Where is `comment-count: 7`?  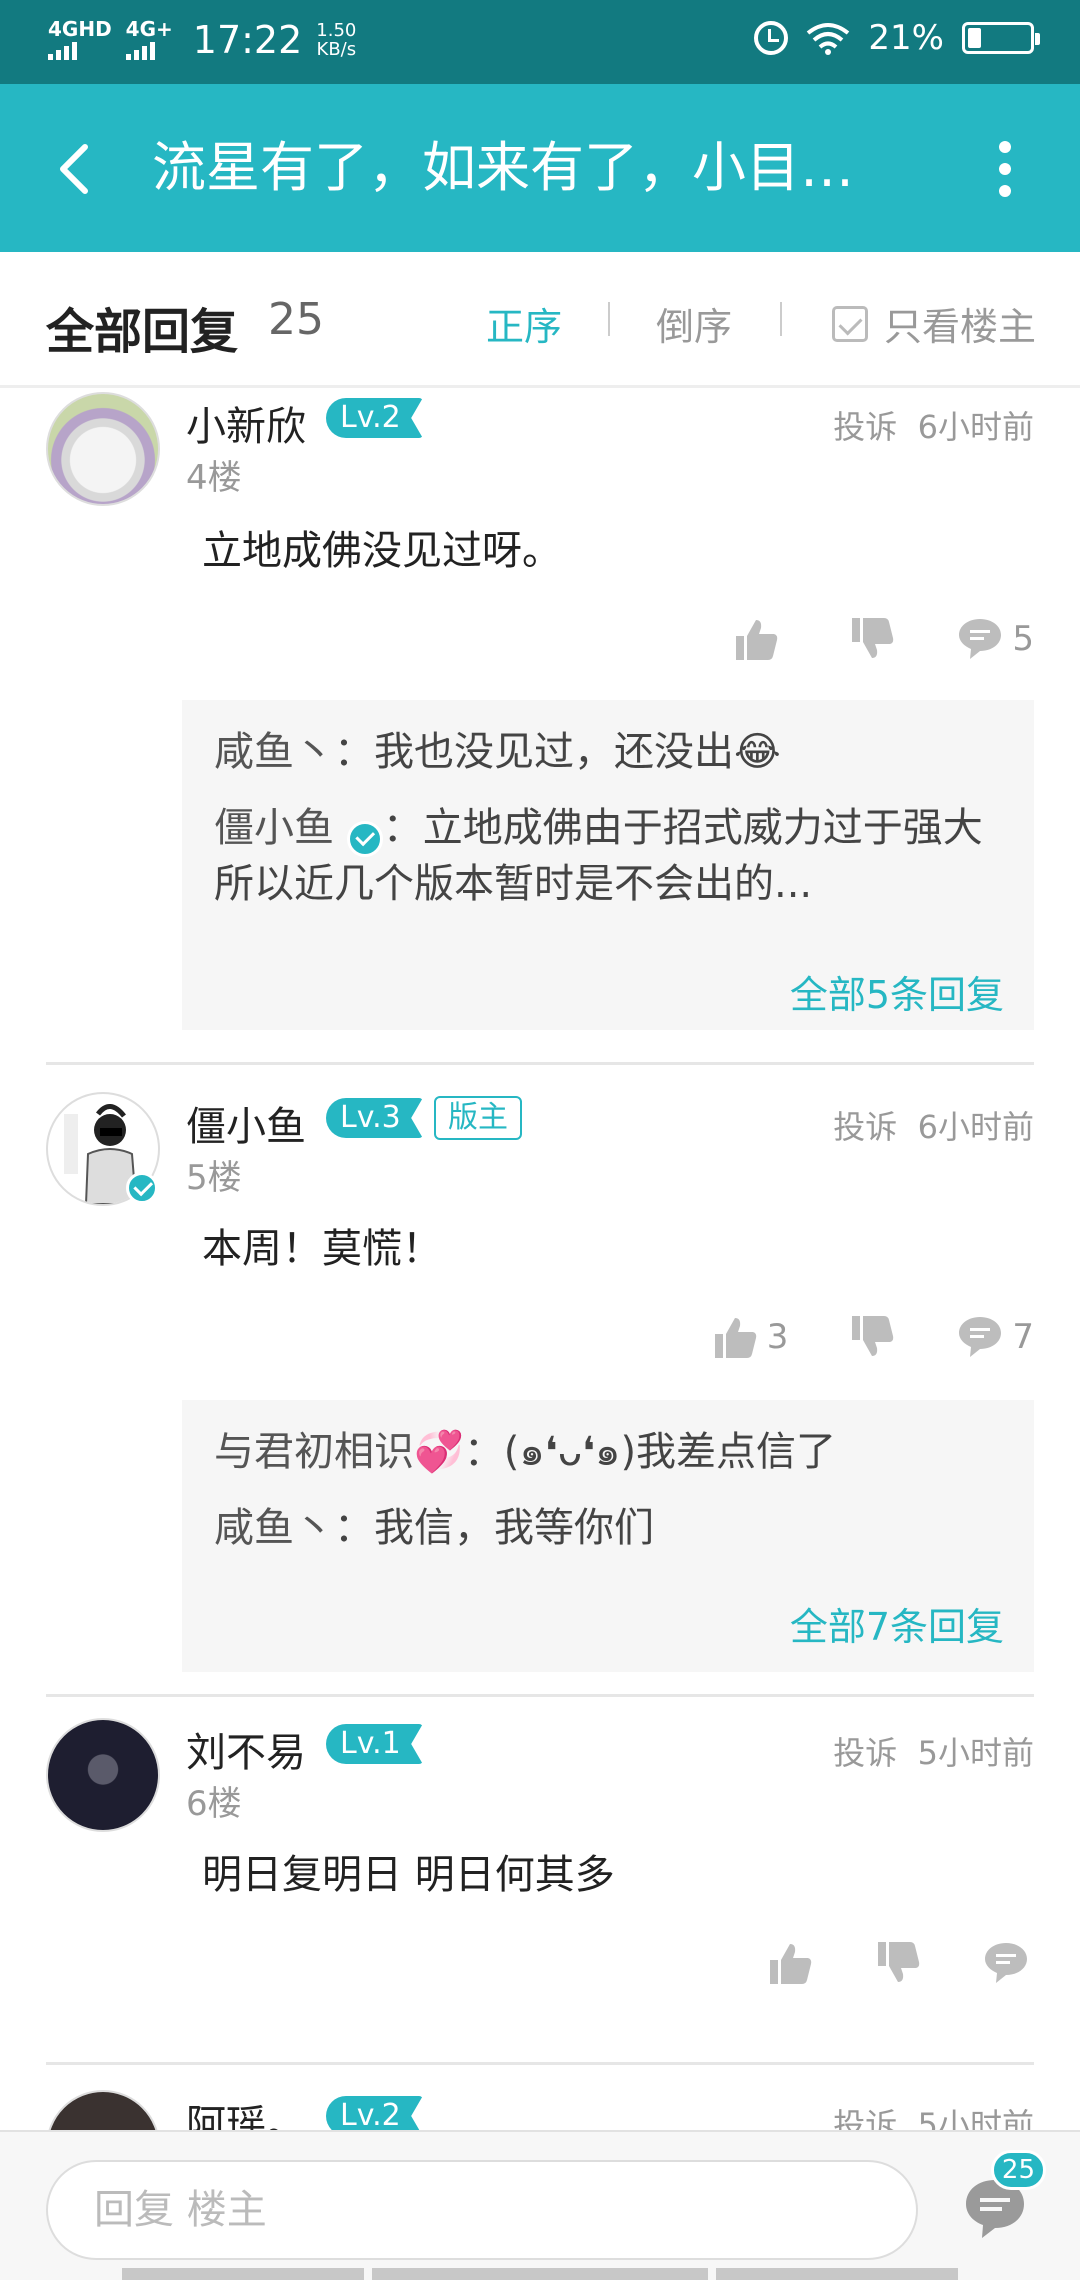
comment-count: 7 is located at coordinates (1023, 1337).